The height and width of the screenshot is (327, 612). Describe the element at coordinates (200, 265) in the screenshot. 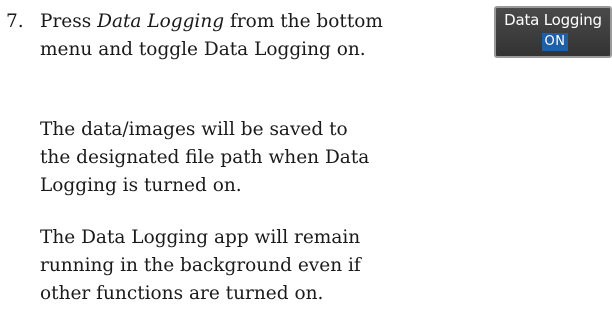

I see `note-line: running in the background even if` at that location.